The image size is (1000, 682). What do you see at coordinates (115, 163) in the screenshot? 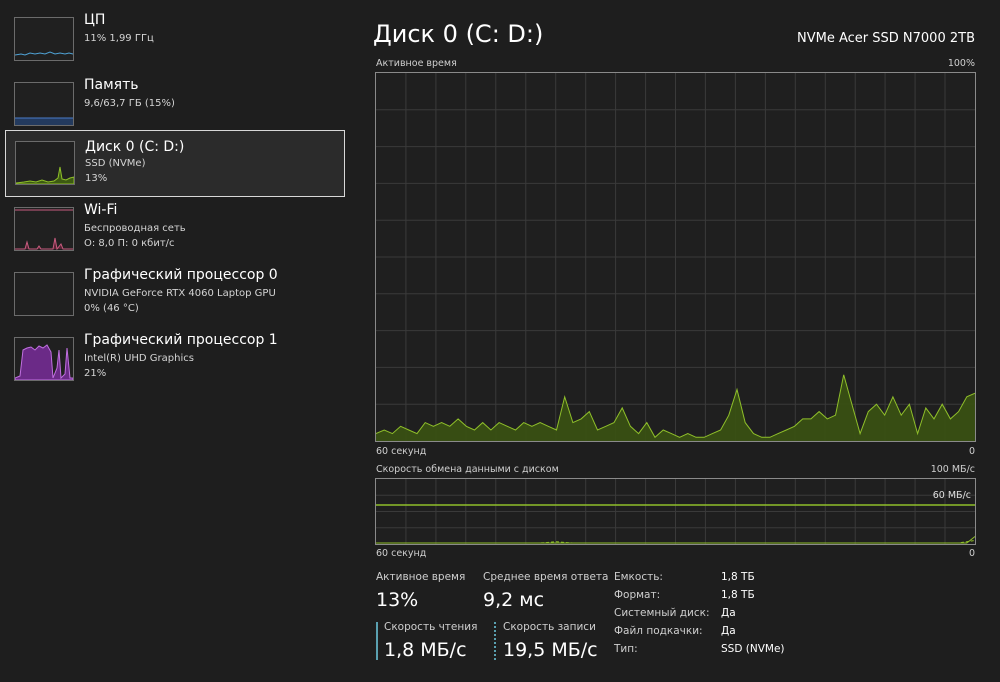
I see `sidebar-item-detail: SSD (NVMe)` at bounding box center [115, 163].